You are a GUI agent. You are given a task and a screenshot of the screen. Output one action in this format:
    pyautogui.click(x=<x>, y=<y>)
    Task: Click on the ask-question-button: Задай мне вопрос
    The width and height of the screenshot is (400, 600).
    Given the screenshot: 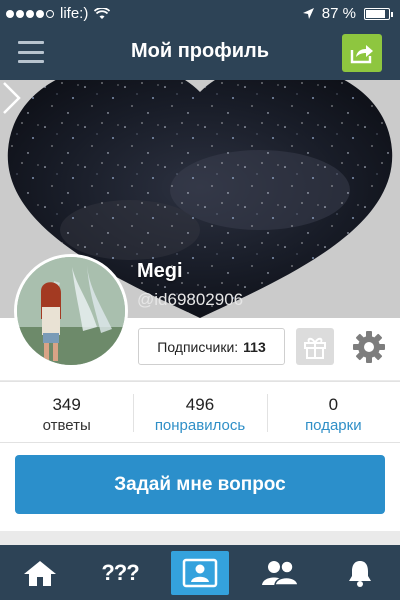 What is the action you would take?
    pyautogui.click(x=200, y=484)
    